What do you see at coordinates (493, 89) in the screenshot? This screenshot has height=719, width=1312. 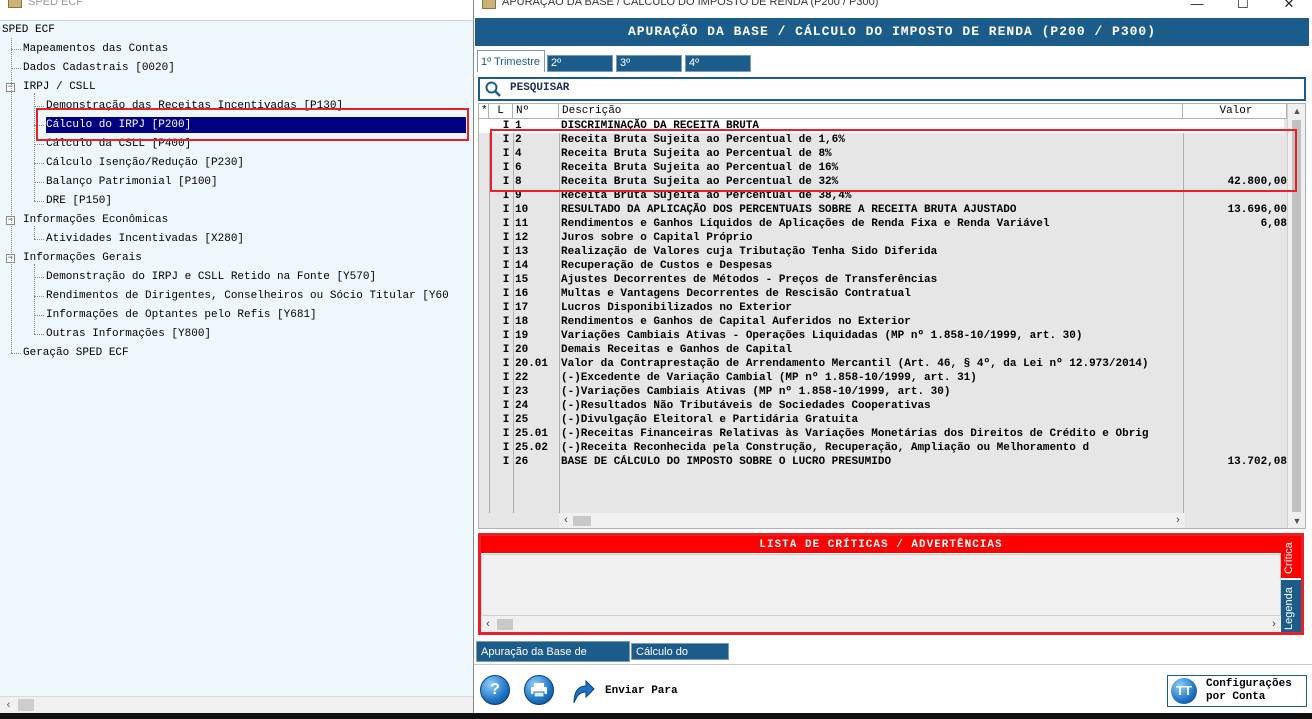 I see `search-icon` at bounding box center [493, 89].